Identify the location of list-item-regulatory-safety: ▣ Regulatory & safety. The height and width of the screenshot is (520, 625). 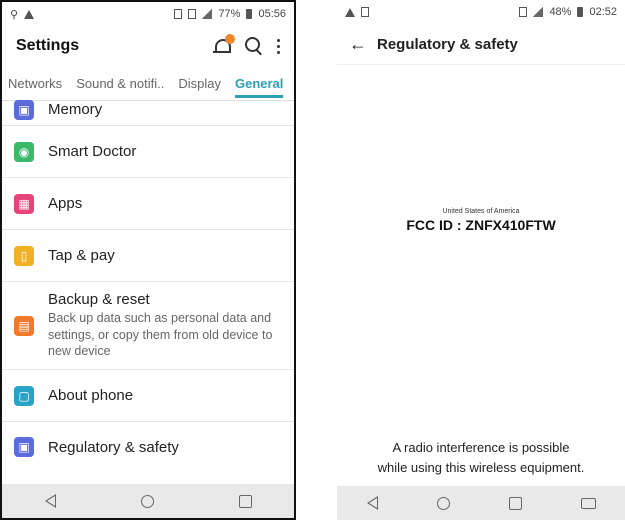
(148, 447).